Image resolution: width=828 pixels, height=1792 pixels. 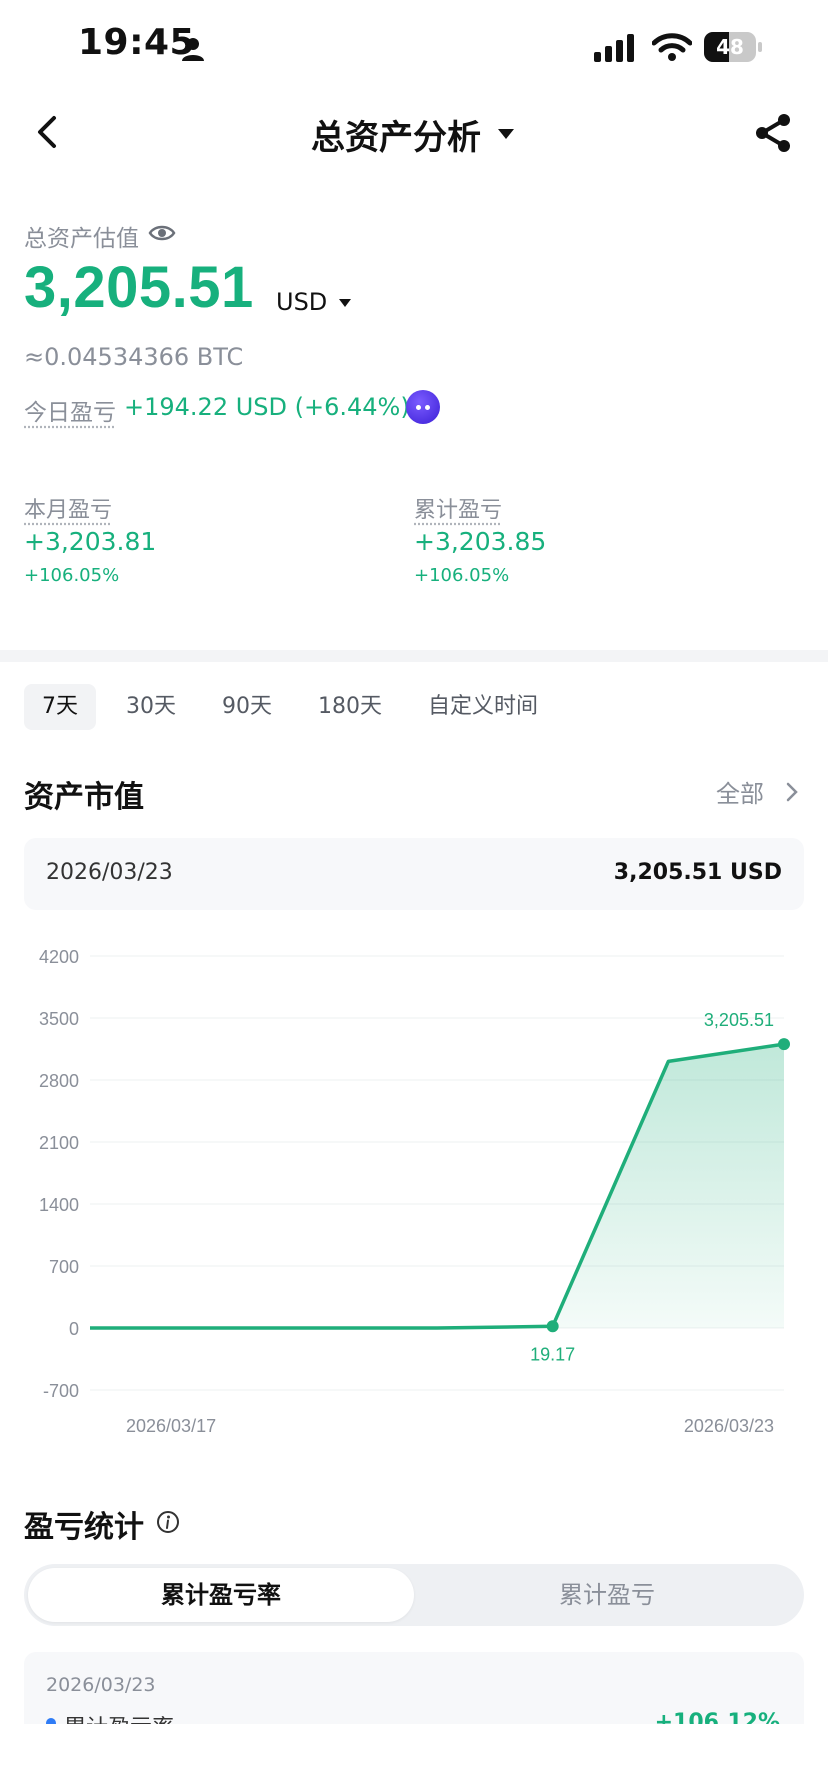 I want to click on battery-level: 48, so click(x=730, y=47).